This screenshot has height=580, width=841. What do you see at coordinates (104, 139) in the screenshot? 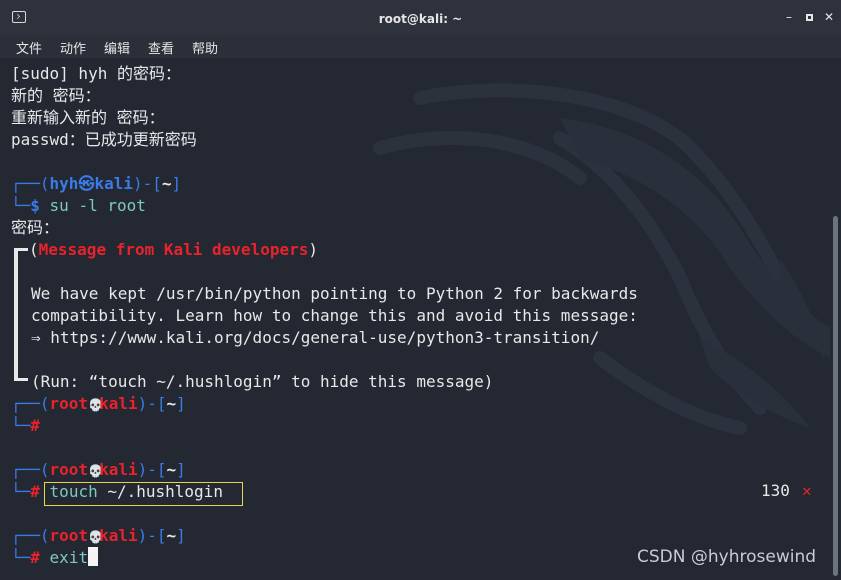
I see `output-line-passwd-success: passwd：已成功更新密码` at bounding box center [104, 139].